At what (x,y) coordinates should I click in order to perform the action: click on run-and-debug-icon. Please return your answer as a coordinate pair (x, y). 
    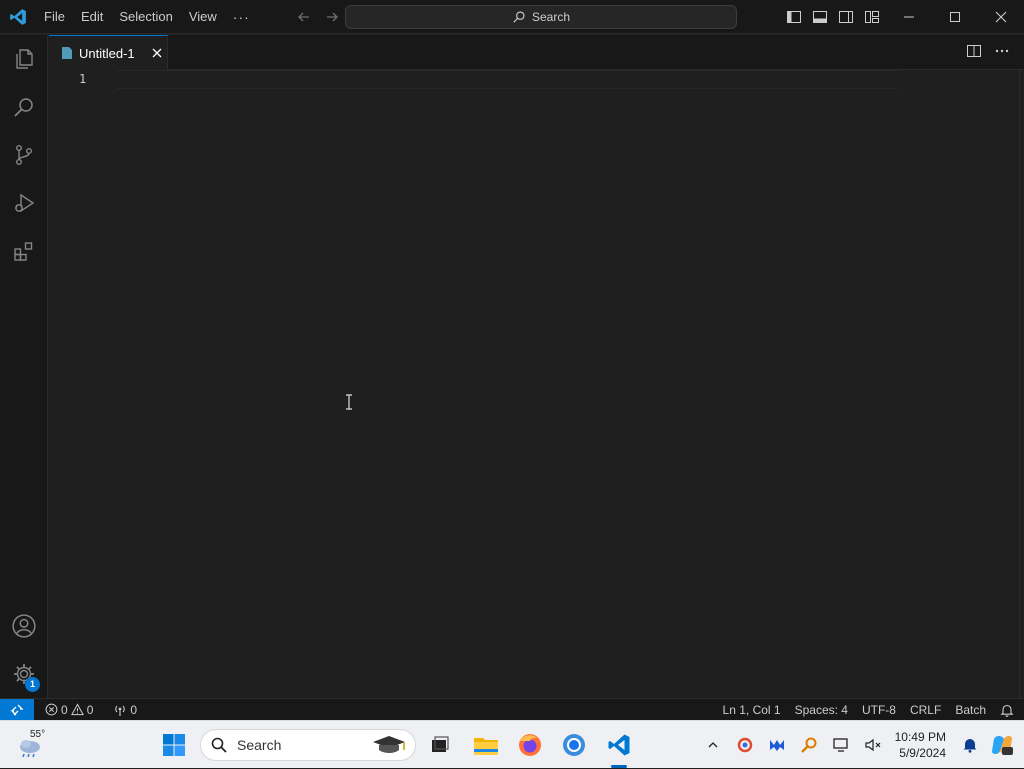
    Looking at the image, I should click on (24, 203).